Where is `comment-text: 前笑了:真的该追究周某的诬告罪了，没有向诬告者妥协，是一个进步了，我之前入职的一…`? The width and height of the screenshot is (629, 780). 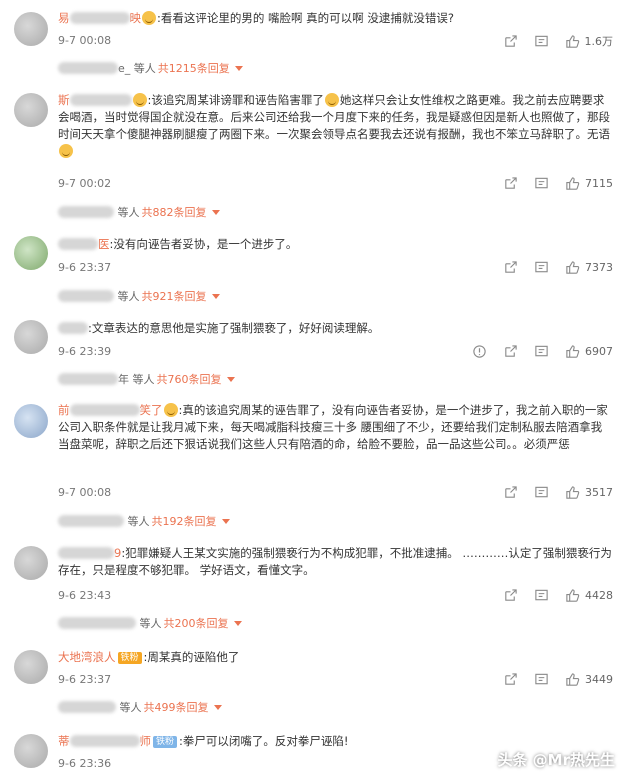 comment-text: 前笑了:真的该追究周某的诬告罪了，没有向诬告者妥协，是一个进步了，我之前入职的一… is located at coordinates (335, 427).